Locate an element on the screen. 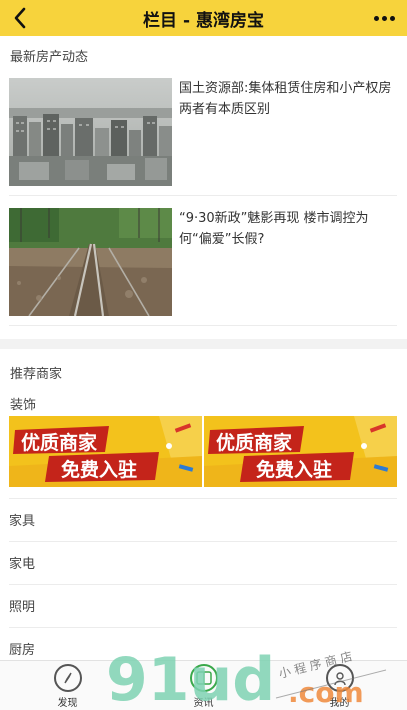 This screenshot has height=710, width=407. news-title: 国土资源部:集体租赁住房和小产权房两者有本质区别 is located at coordinates (285, 99).